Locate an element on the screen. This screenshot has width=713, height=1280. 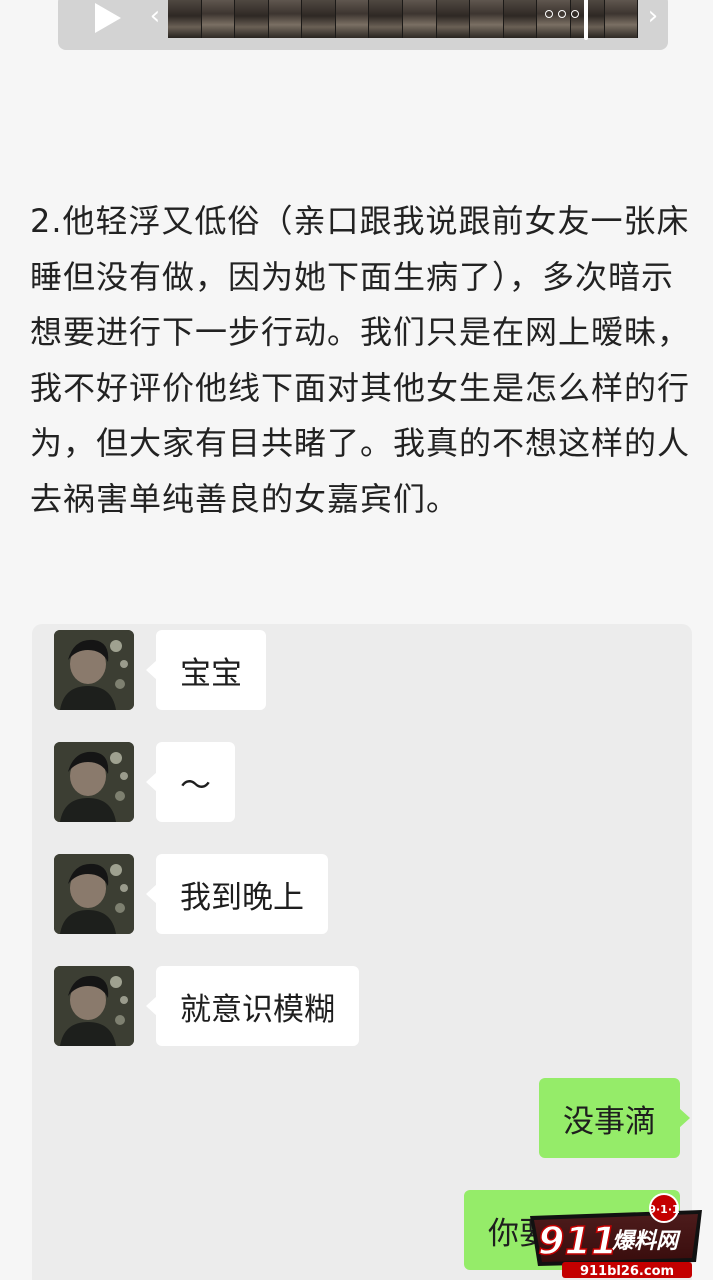
trim-handle-right: › is located at coordinates (653, 19).